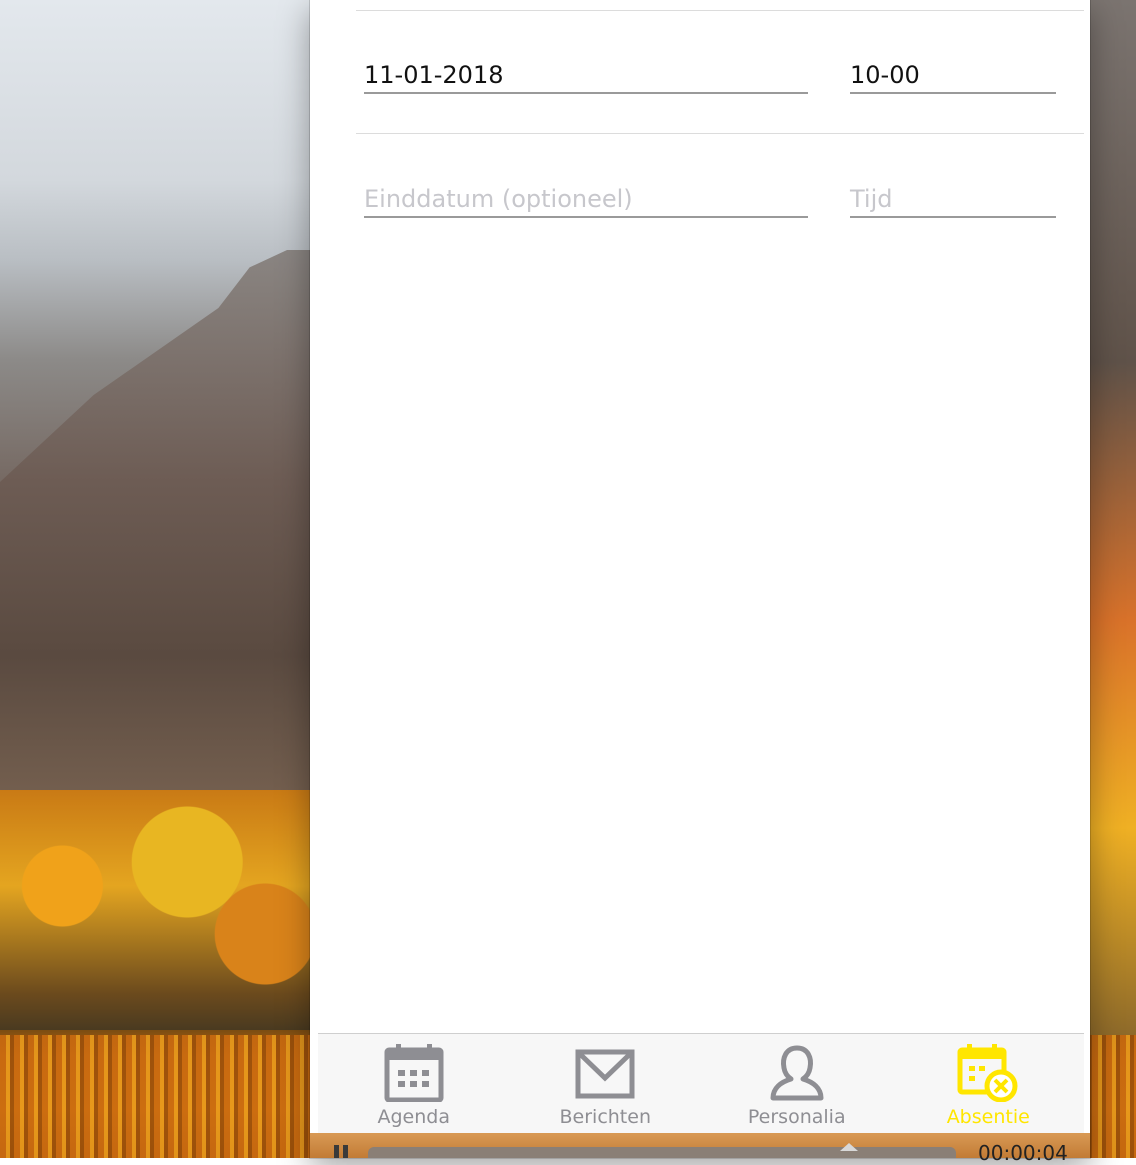 The height and width of the screenshot is (1165, 1136). I want to click on playback-scrubber, so click(662, 1152).